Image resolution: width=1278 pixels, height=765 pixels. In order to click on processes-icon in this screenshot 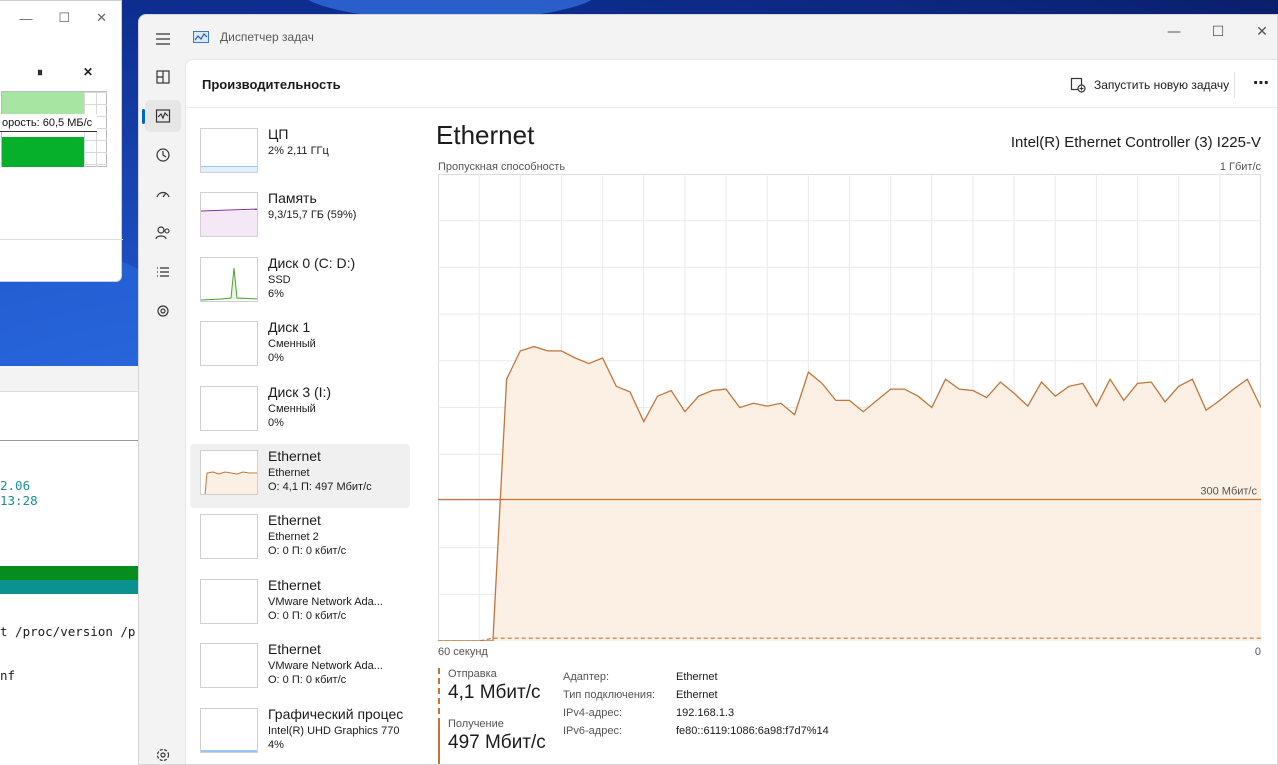, I will do `click(163, 77)`.